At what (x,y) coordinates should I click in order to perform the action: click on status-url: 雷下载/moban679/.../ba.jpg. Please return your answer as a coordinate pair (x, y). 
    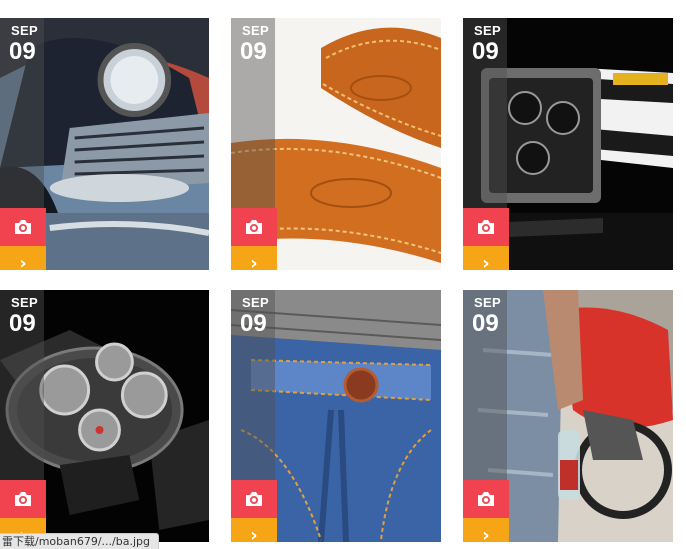
    Looking at the image, I should click on (76, 541).